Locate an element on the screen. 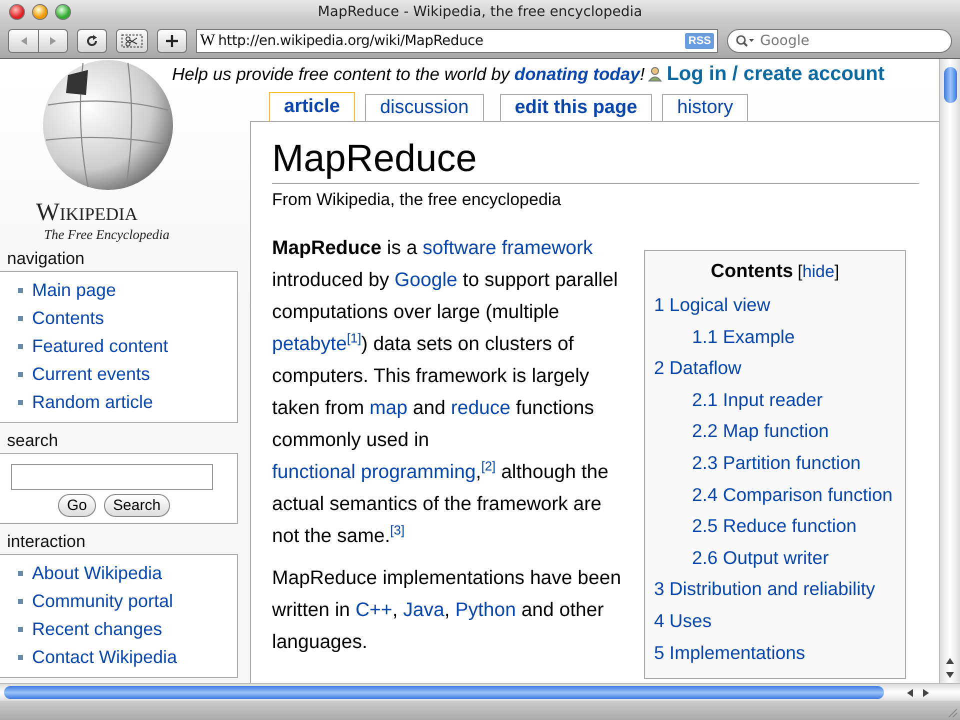 Image resolution: width=960 pixels, height=720 pixels. article-title: MapReduce is located at coordinates (595, 161).